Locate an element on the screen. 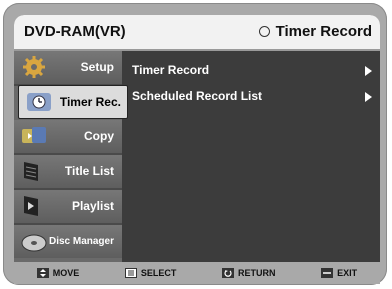  sidebar-item-disc-manager: Disc Manager is located at coordinates (68, 241).